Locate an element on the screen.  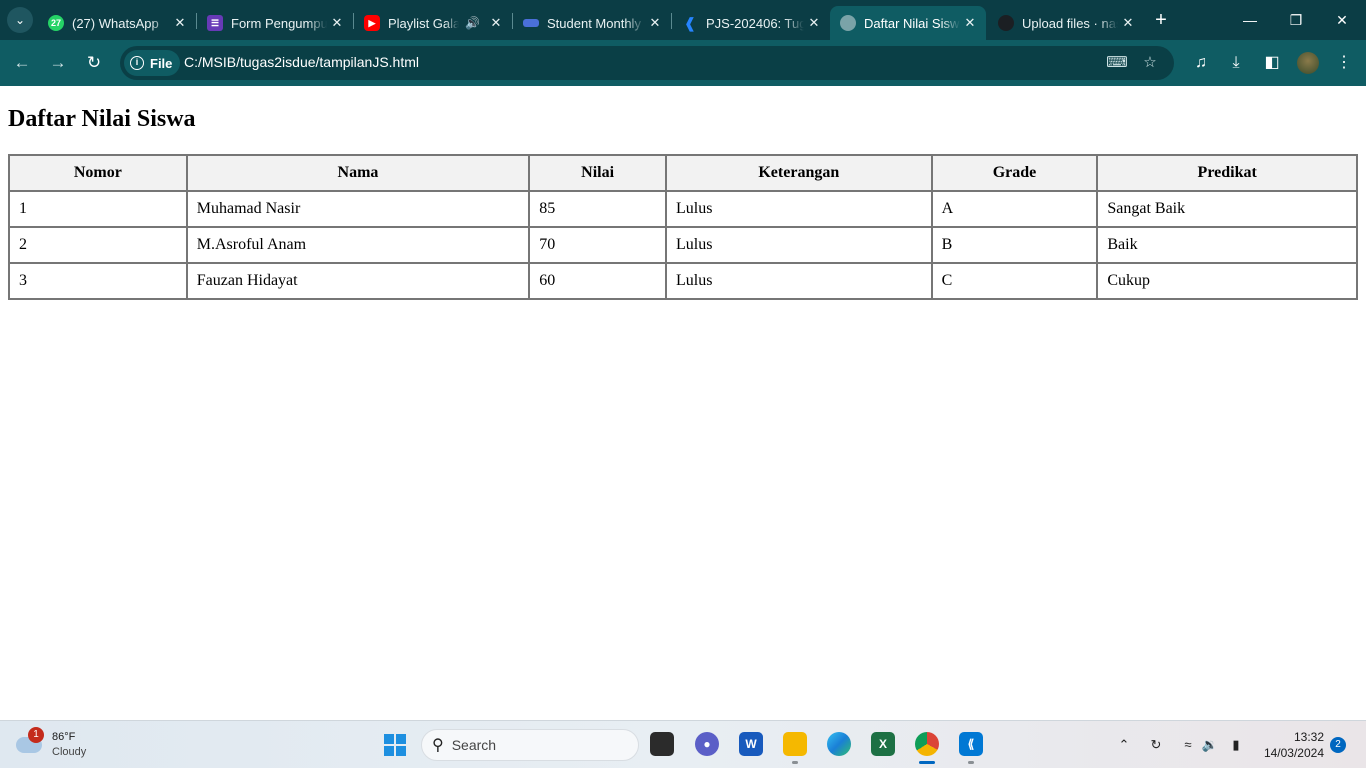
edge-icon is located at coordinates (839, 744).